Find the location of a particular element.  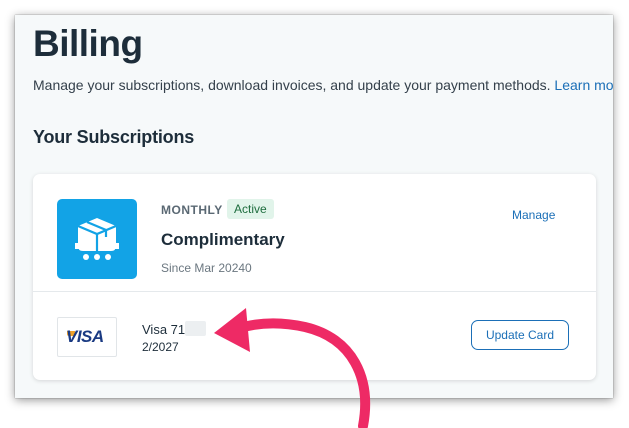

plan-since-date: Since Mar 20240 is located at coordinates (206, 268).